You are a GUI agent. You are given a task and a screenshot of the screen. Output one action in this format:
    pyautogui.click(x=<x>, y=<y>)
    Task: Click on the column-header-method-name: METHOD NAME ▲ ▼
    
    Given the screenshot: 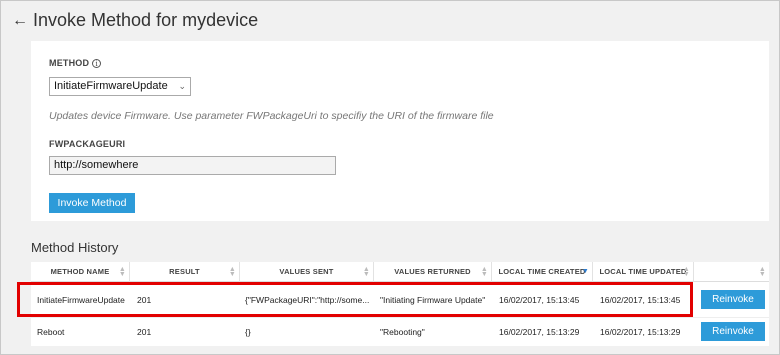 What is the action you would take?
    pyautogui.click(x=80, y=272)
    